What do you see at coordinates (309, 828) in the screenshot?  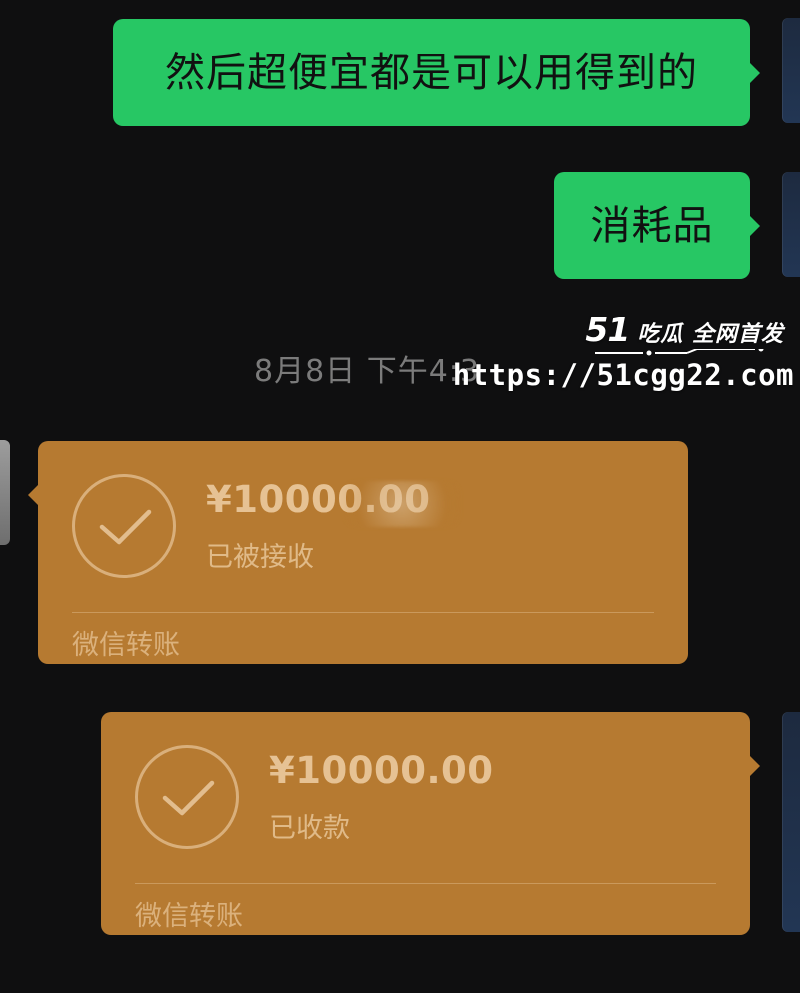 I see `transfer-status: 已收款` at bounding box center [309, 828].